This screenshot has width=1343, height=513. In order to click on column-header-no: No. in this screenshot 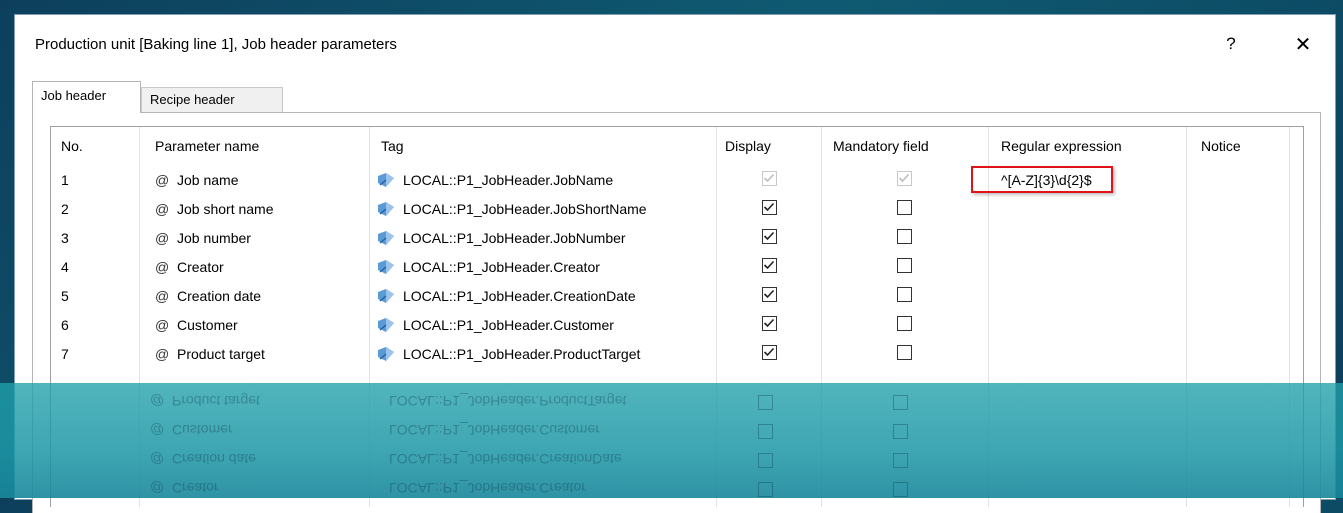, I will do `click(72, 146)`.